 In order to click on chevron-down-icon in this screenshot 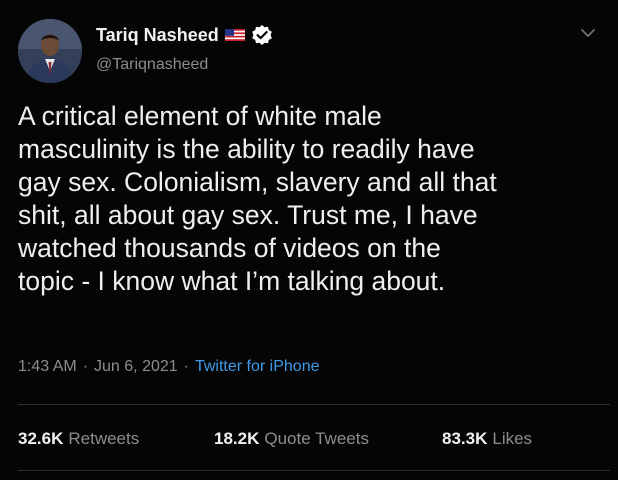, I will do `click(588, 33)`.